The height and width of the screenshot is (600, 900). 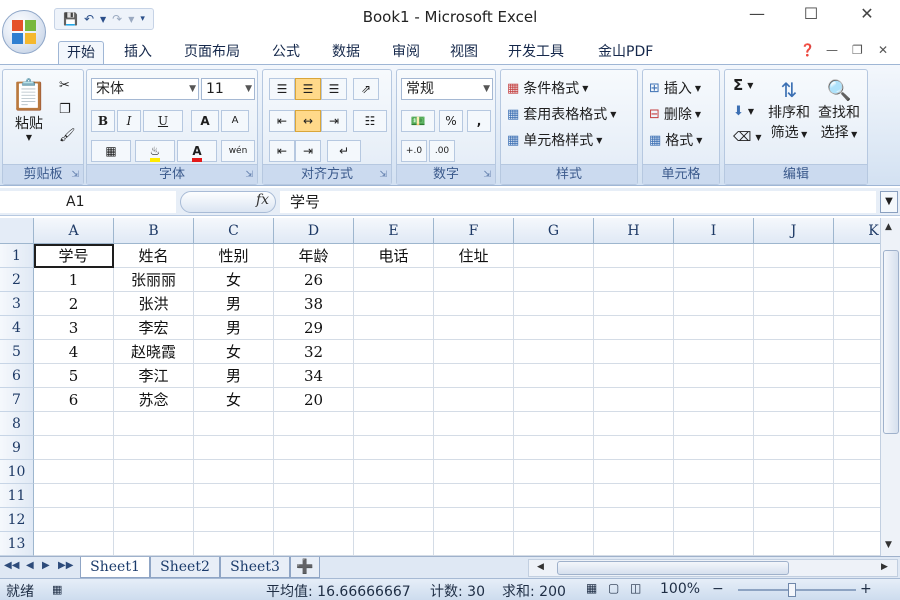 I want to click on align-top-icon: ☰, so click(x=282, y=89).